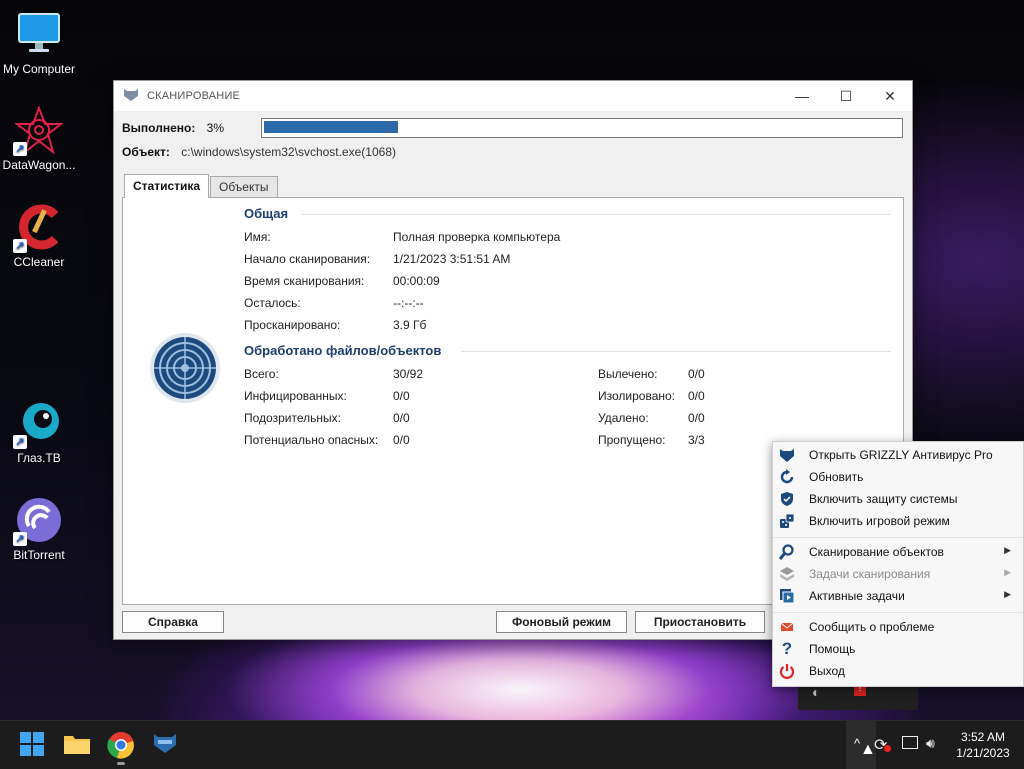 The image size is (1024, 769). What do you see at coordinates (876, 552) in the screenshot?
I see `menu-item-label: Сканирование объектов` at bounding box center [876, 552].